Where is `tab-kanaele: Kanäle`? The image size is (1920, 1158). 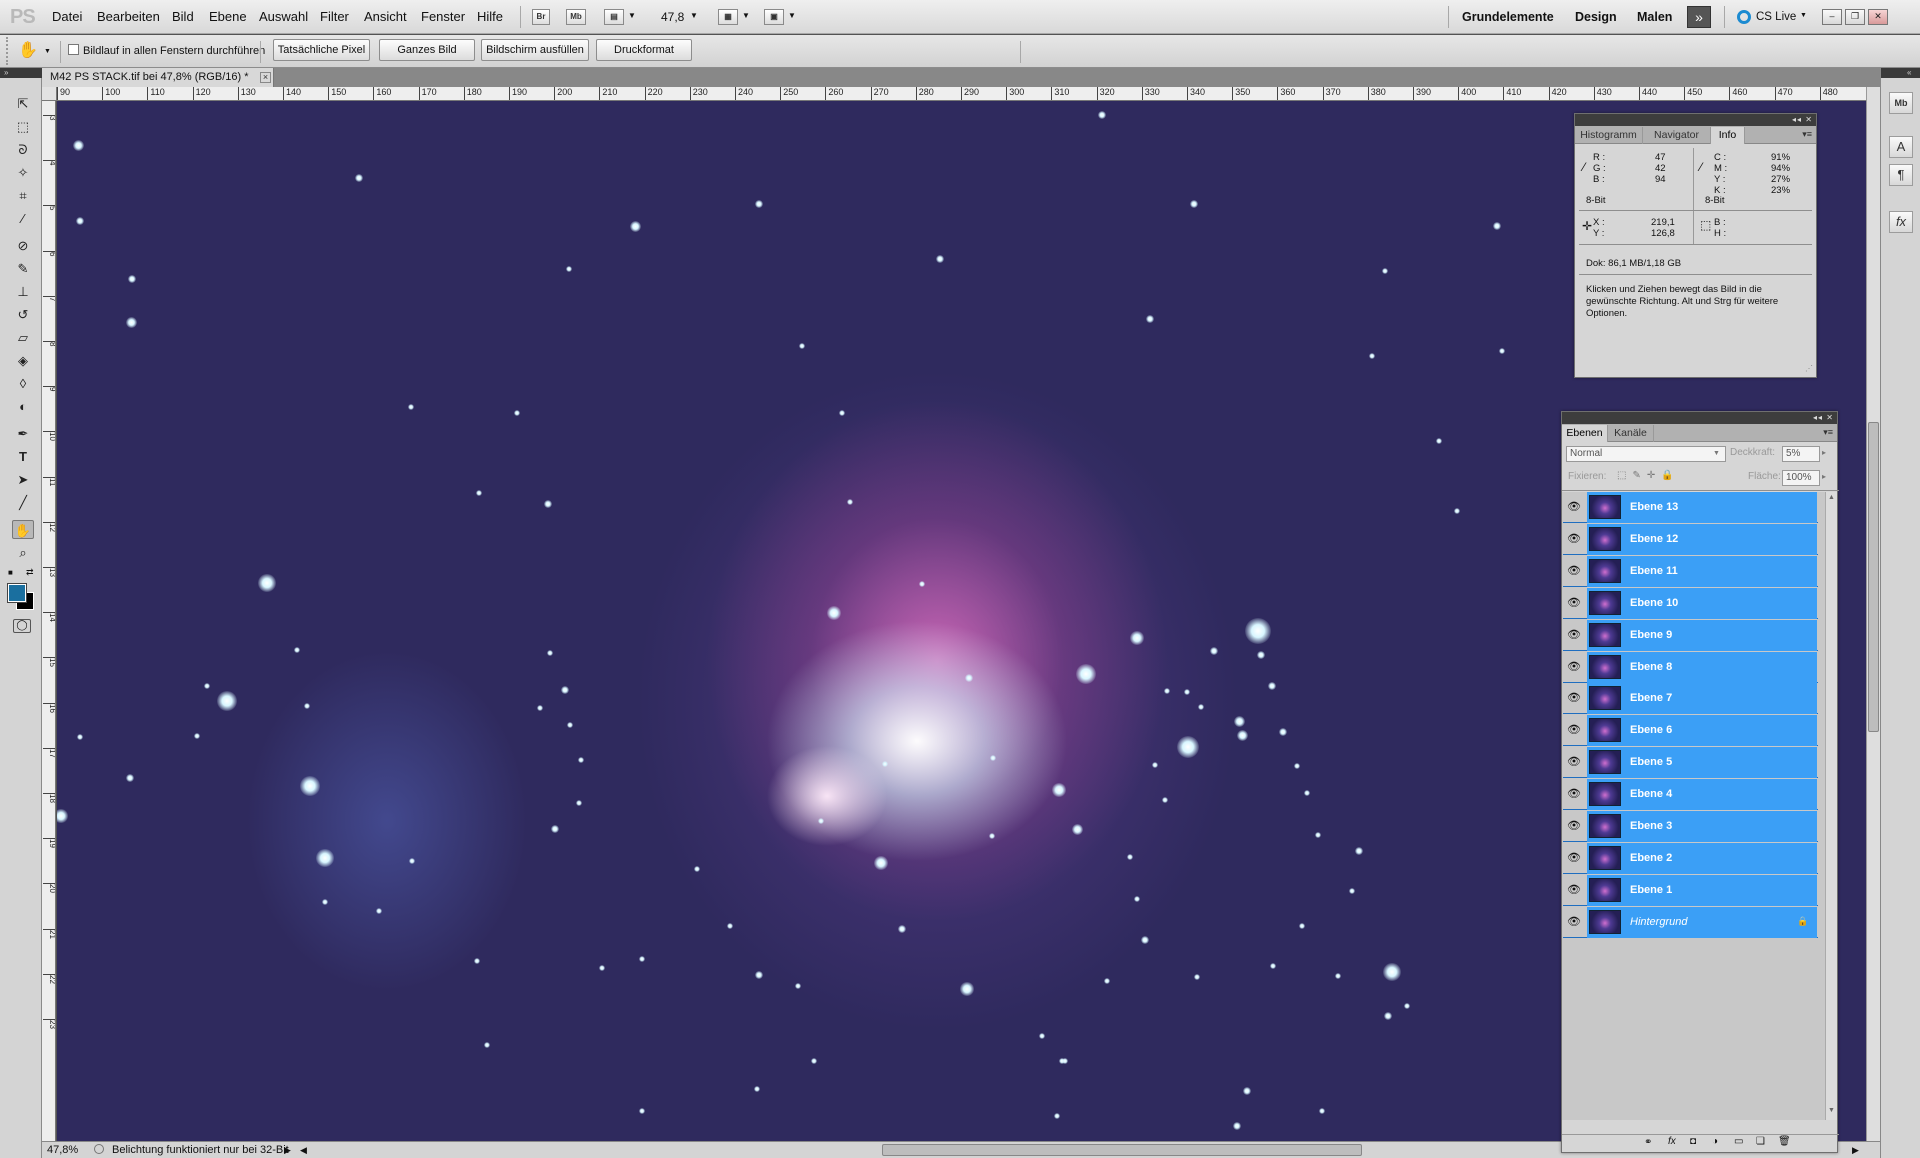
tab-kanaele: Kanäle is located at coordinates (1631, 433).